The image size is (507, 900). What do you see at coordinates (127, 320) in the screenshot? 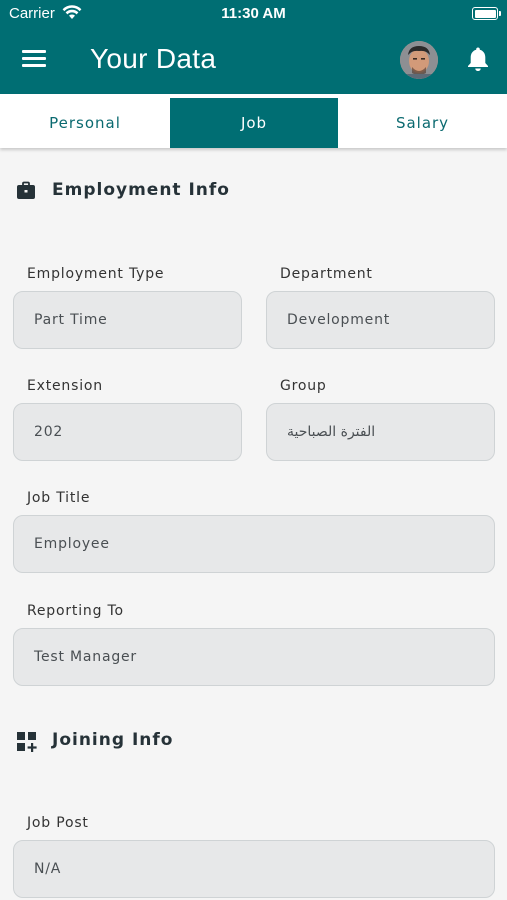
I see `employment-type-field: Part Time` at bounding box center [127, 320].